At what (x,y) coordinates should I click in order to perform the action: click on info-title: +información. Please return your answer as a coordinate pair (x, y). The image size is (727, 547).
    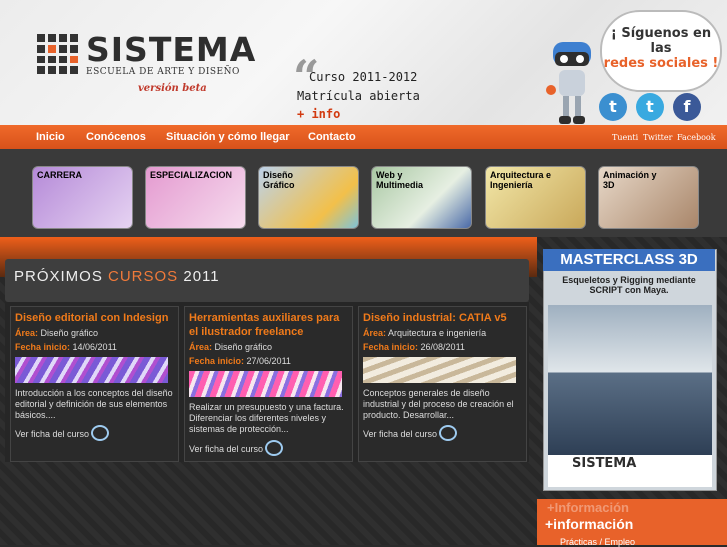
    Looking at the image, I should click on (589, 524).